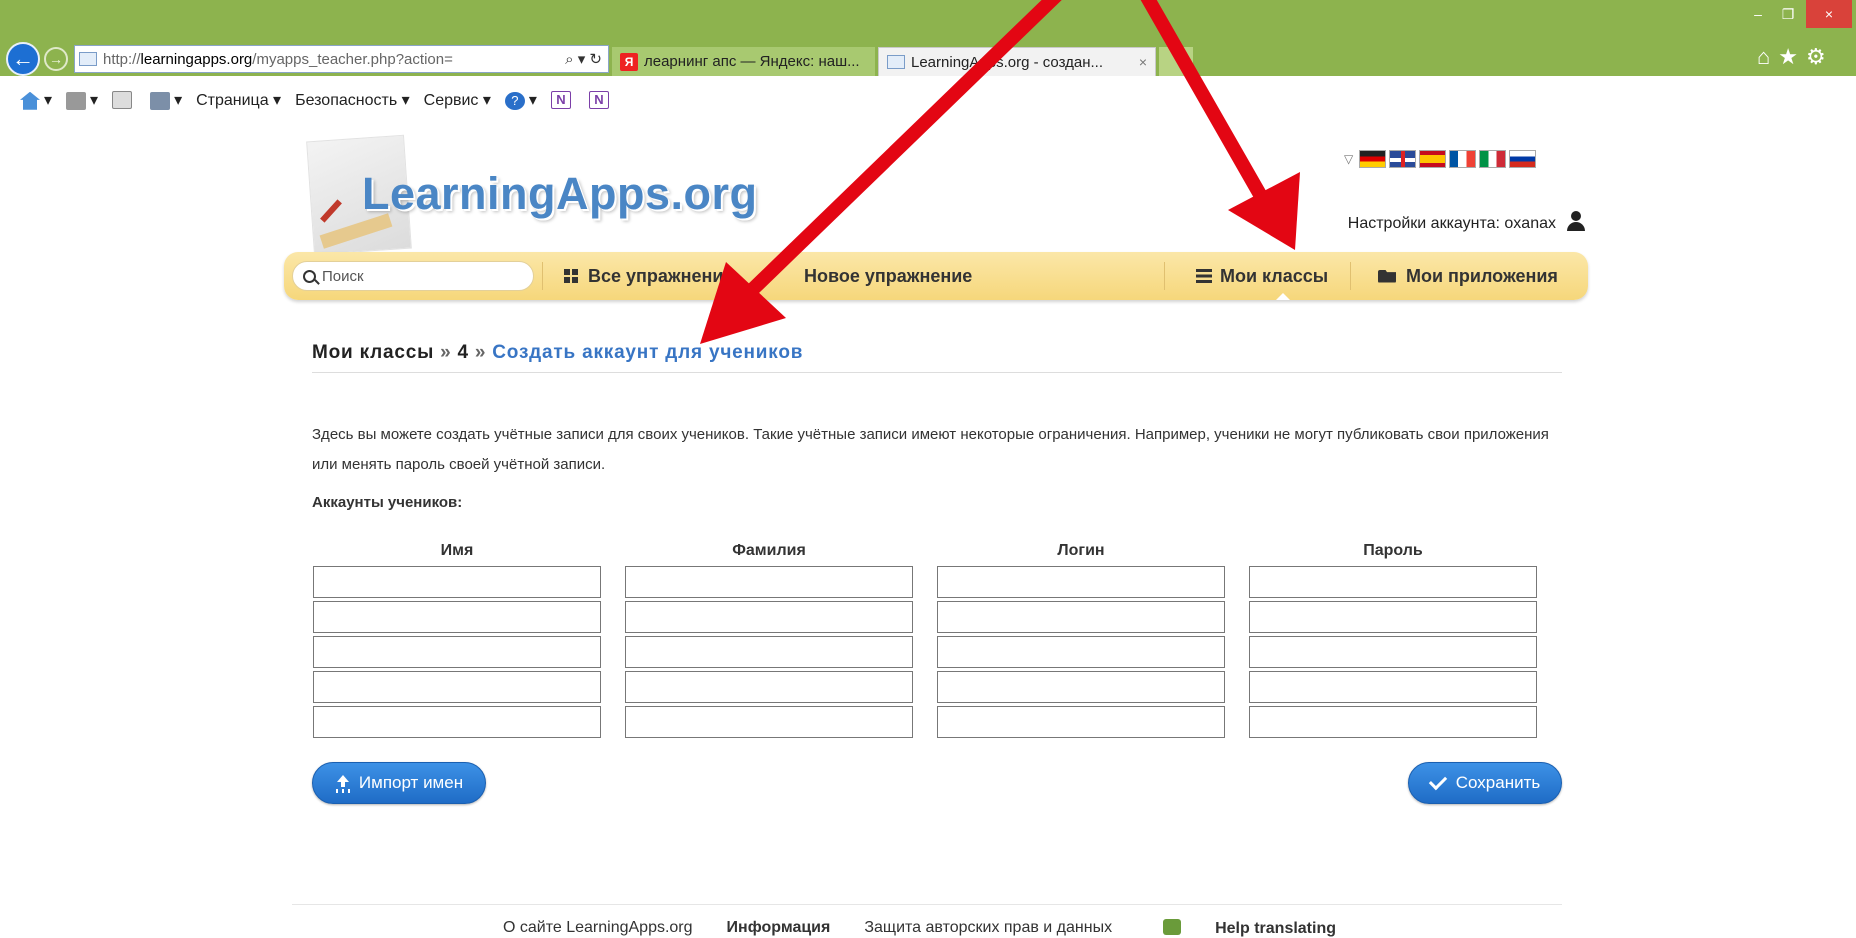  Describe the element at coordinates (1433, 159) in the screenshot. I see `flag-spanish-icon` at that location.